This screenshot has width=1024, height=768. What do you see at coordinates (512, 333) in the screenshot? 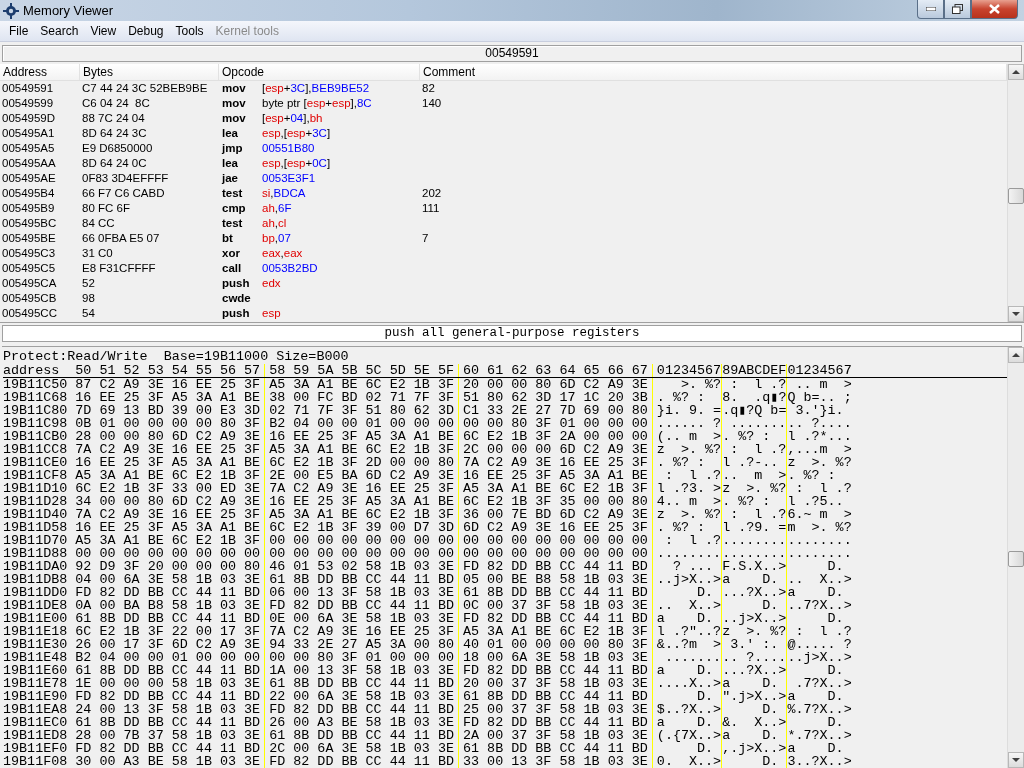
I see `instruction-description: push all general-purpose registers` at bounding box center [512, 333].